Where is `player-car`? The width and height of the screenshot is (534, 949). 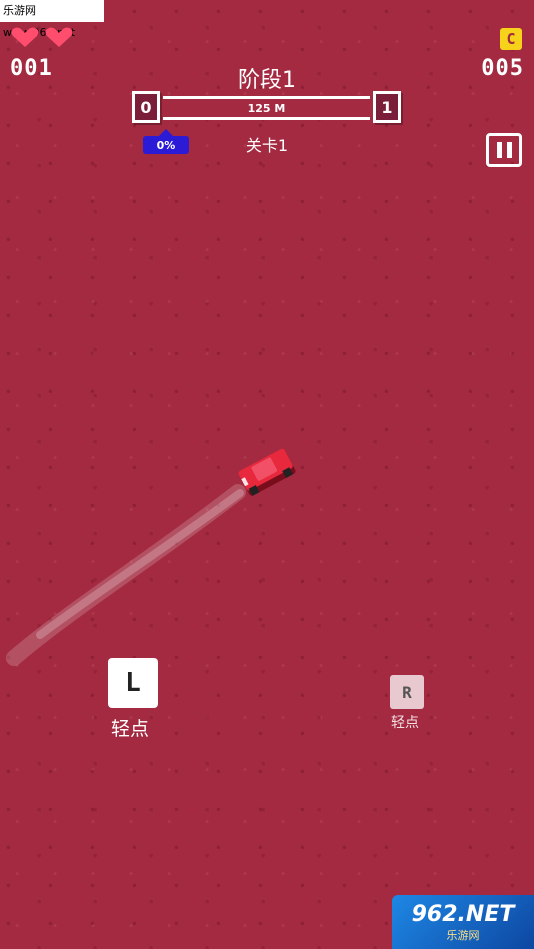
player-car is located at coordinates (267, 472).